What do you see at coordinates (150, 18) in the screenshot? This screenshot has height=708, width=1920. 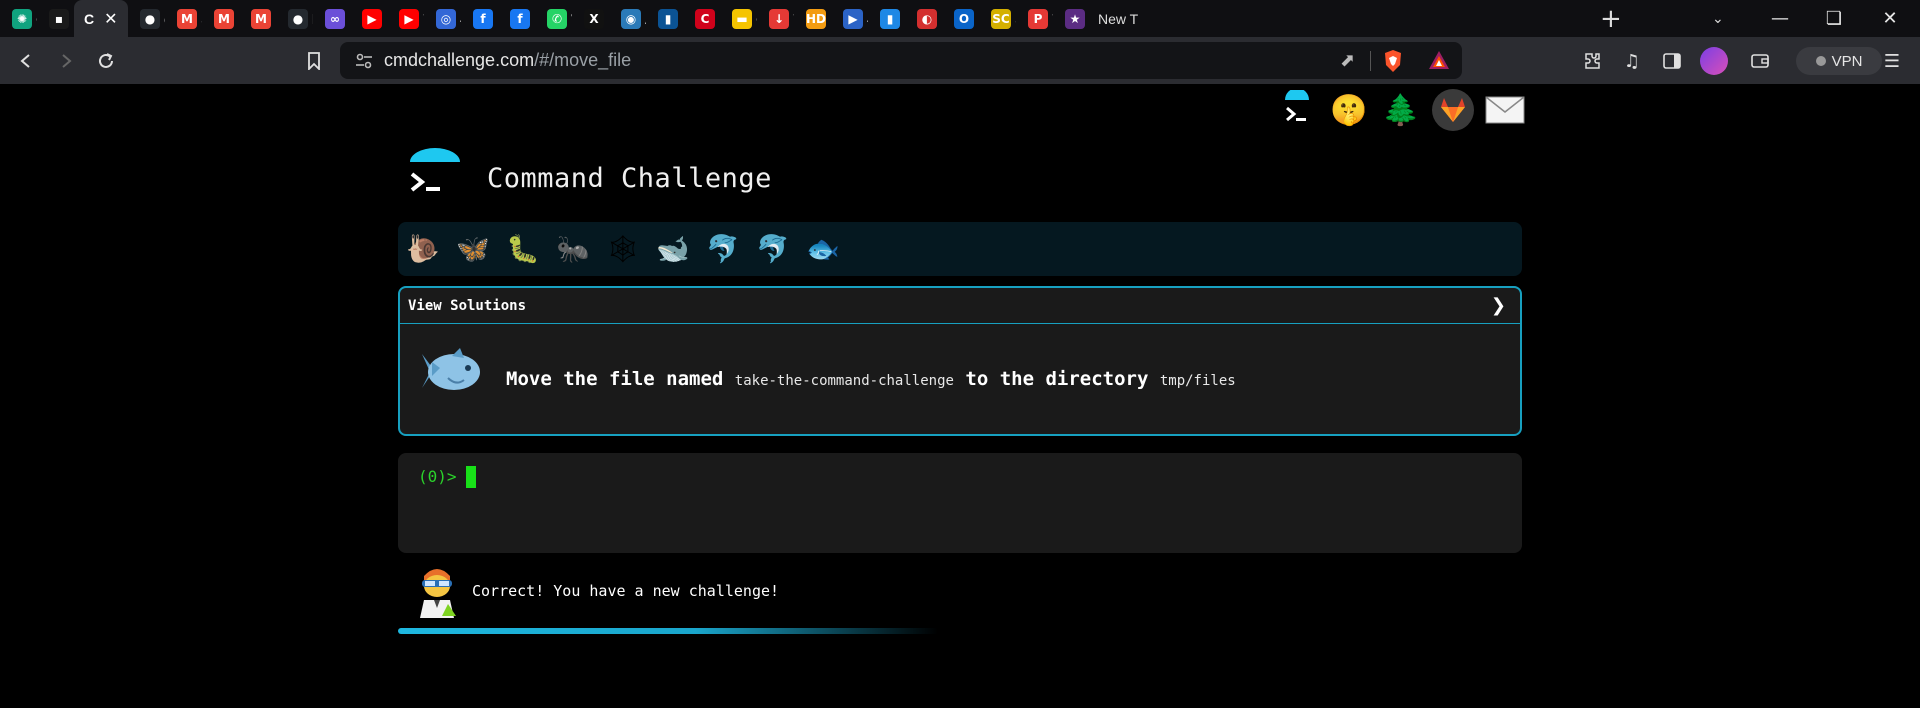 I see `tab-favicon-icon: ●` at bounding box center [150, 18].